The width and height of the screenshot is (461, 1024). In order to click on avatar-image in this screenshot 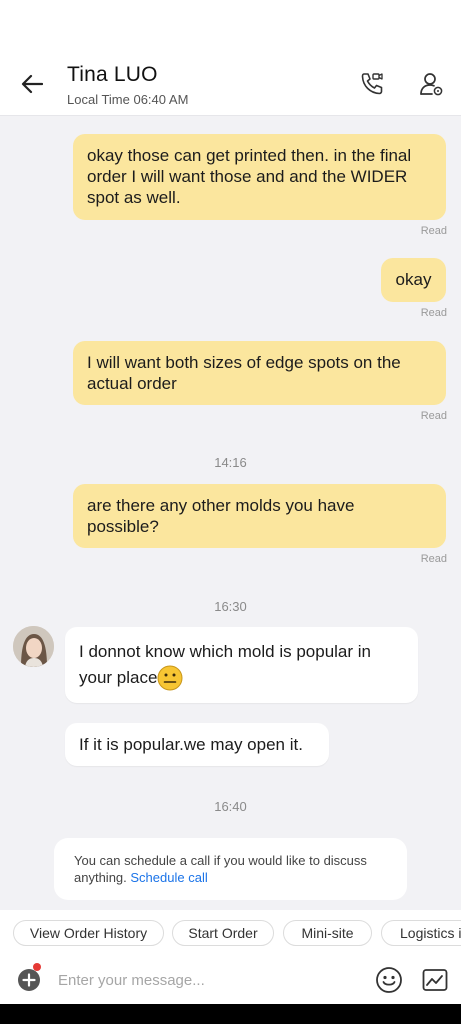, I will do `click(33, 646)`.